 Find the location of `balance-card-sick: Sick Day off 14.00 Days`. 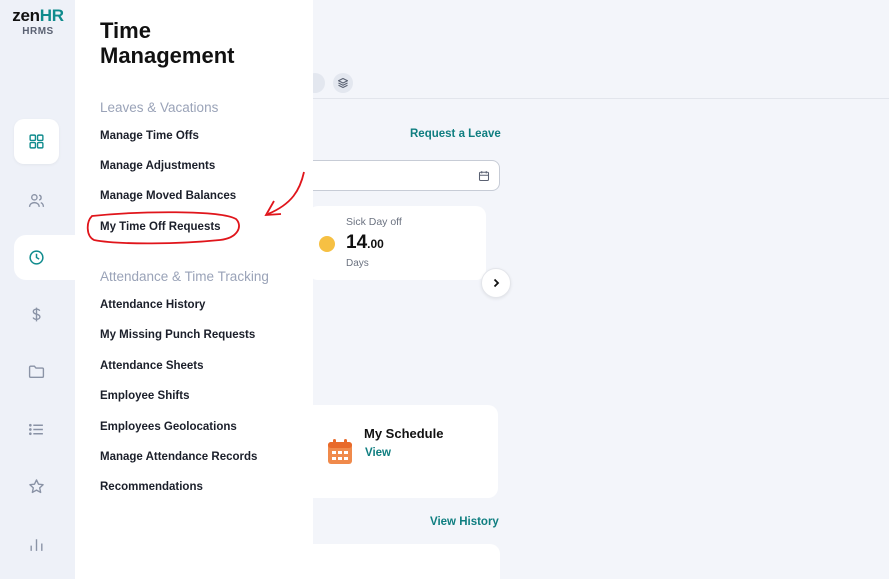

balance-card-sick: Sick Day off 14.00 Days is located at coordinates (397, 243).